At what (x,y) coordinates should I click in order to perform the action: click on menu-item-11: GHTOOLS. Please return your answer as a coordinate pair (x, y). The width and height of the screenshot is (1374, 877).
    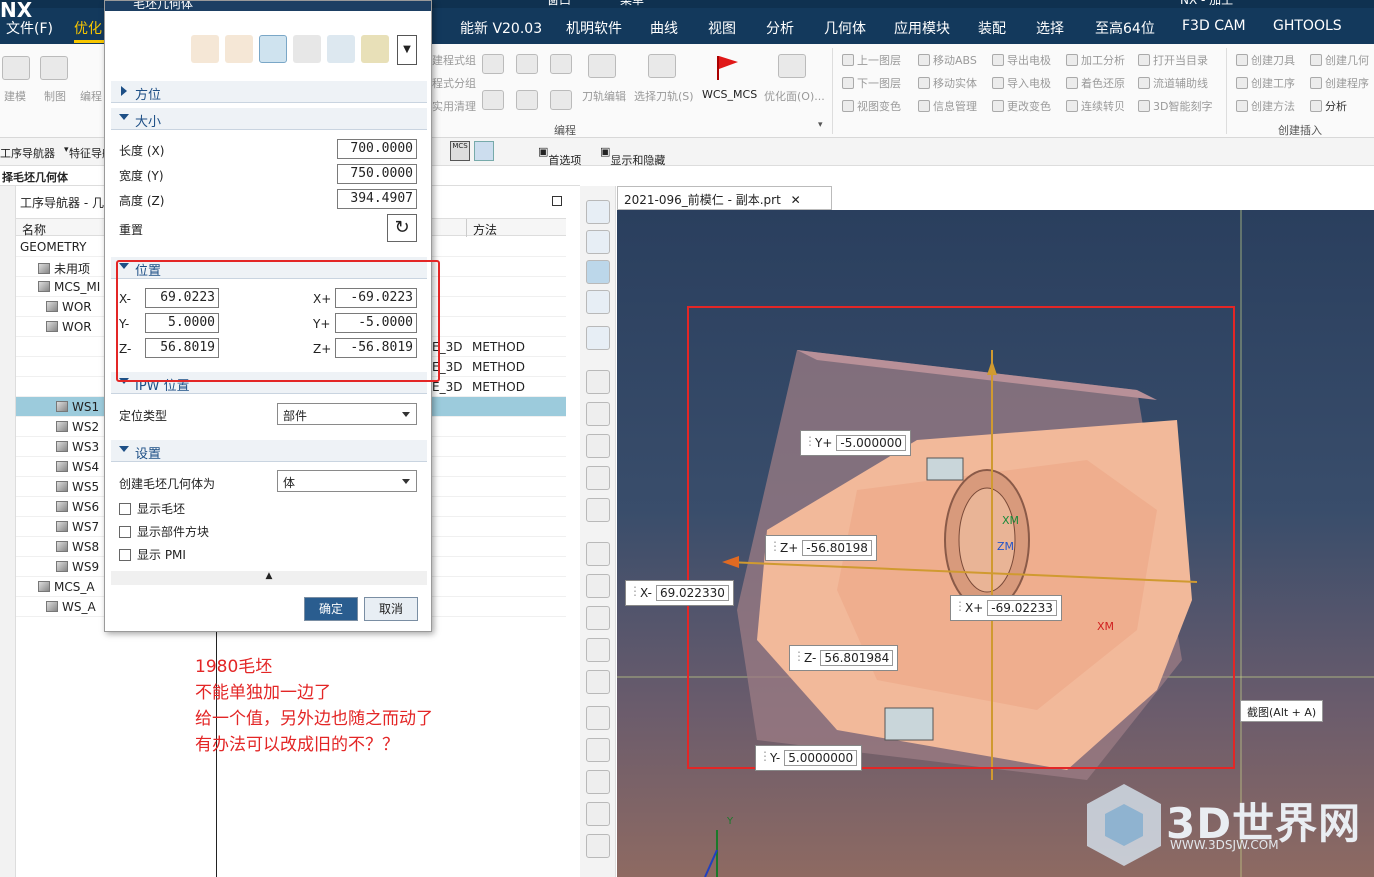
    Looking at the image, I should click on (1307, 26).